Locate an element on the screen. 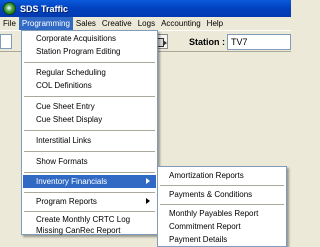 This screenshot has height=247, width=320. station-label: Station : is located at coordinates (207, 42).